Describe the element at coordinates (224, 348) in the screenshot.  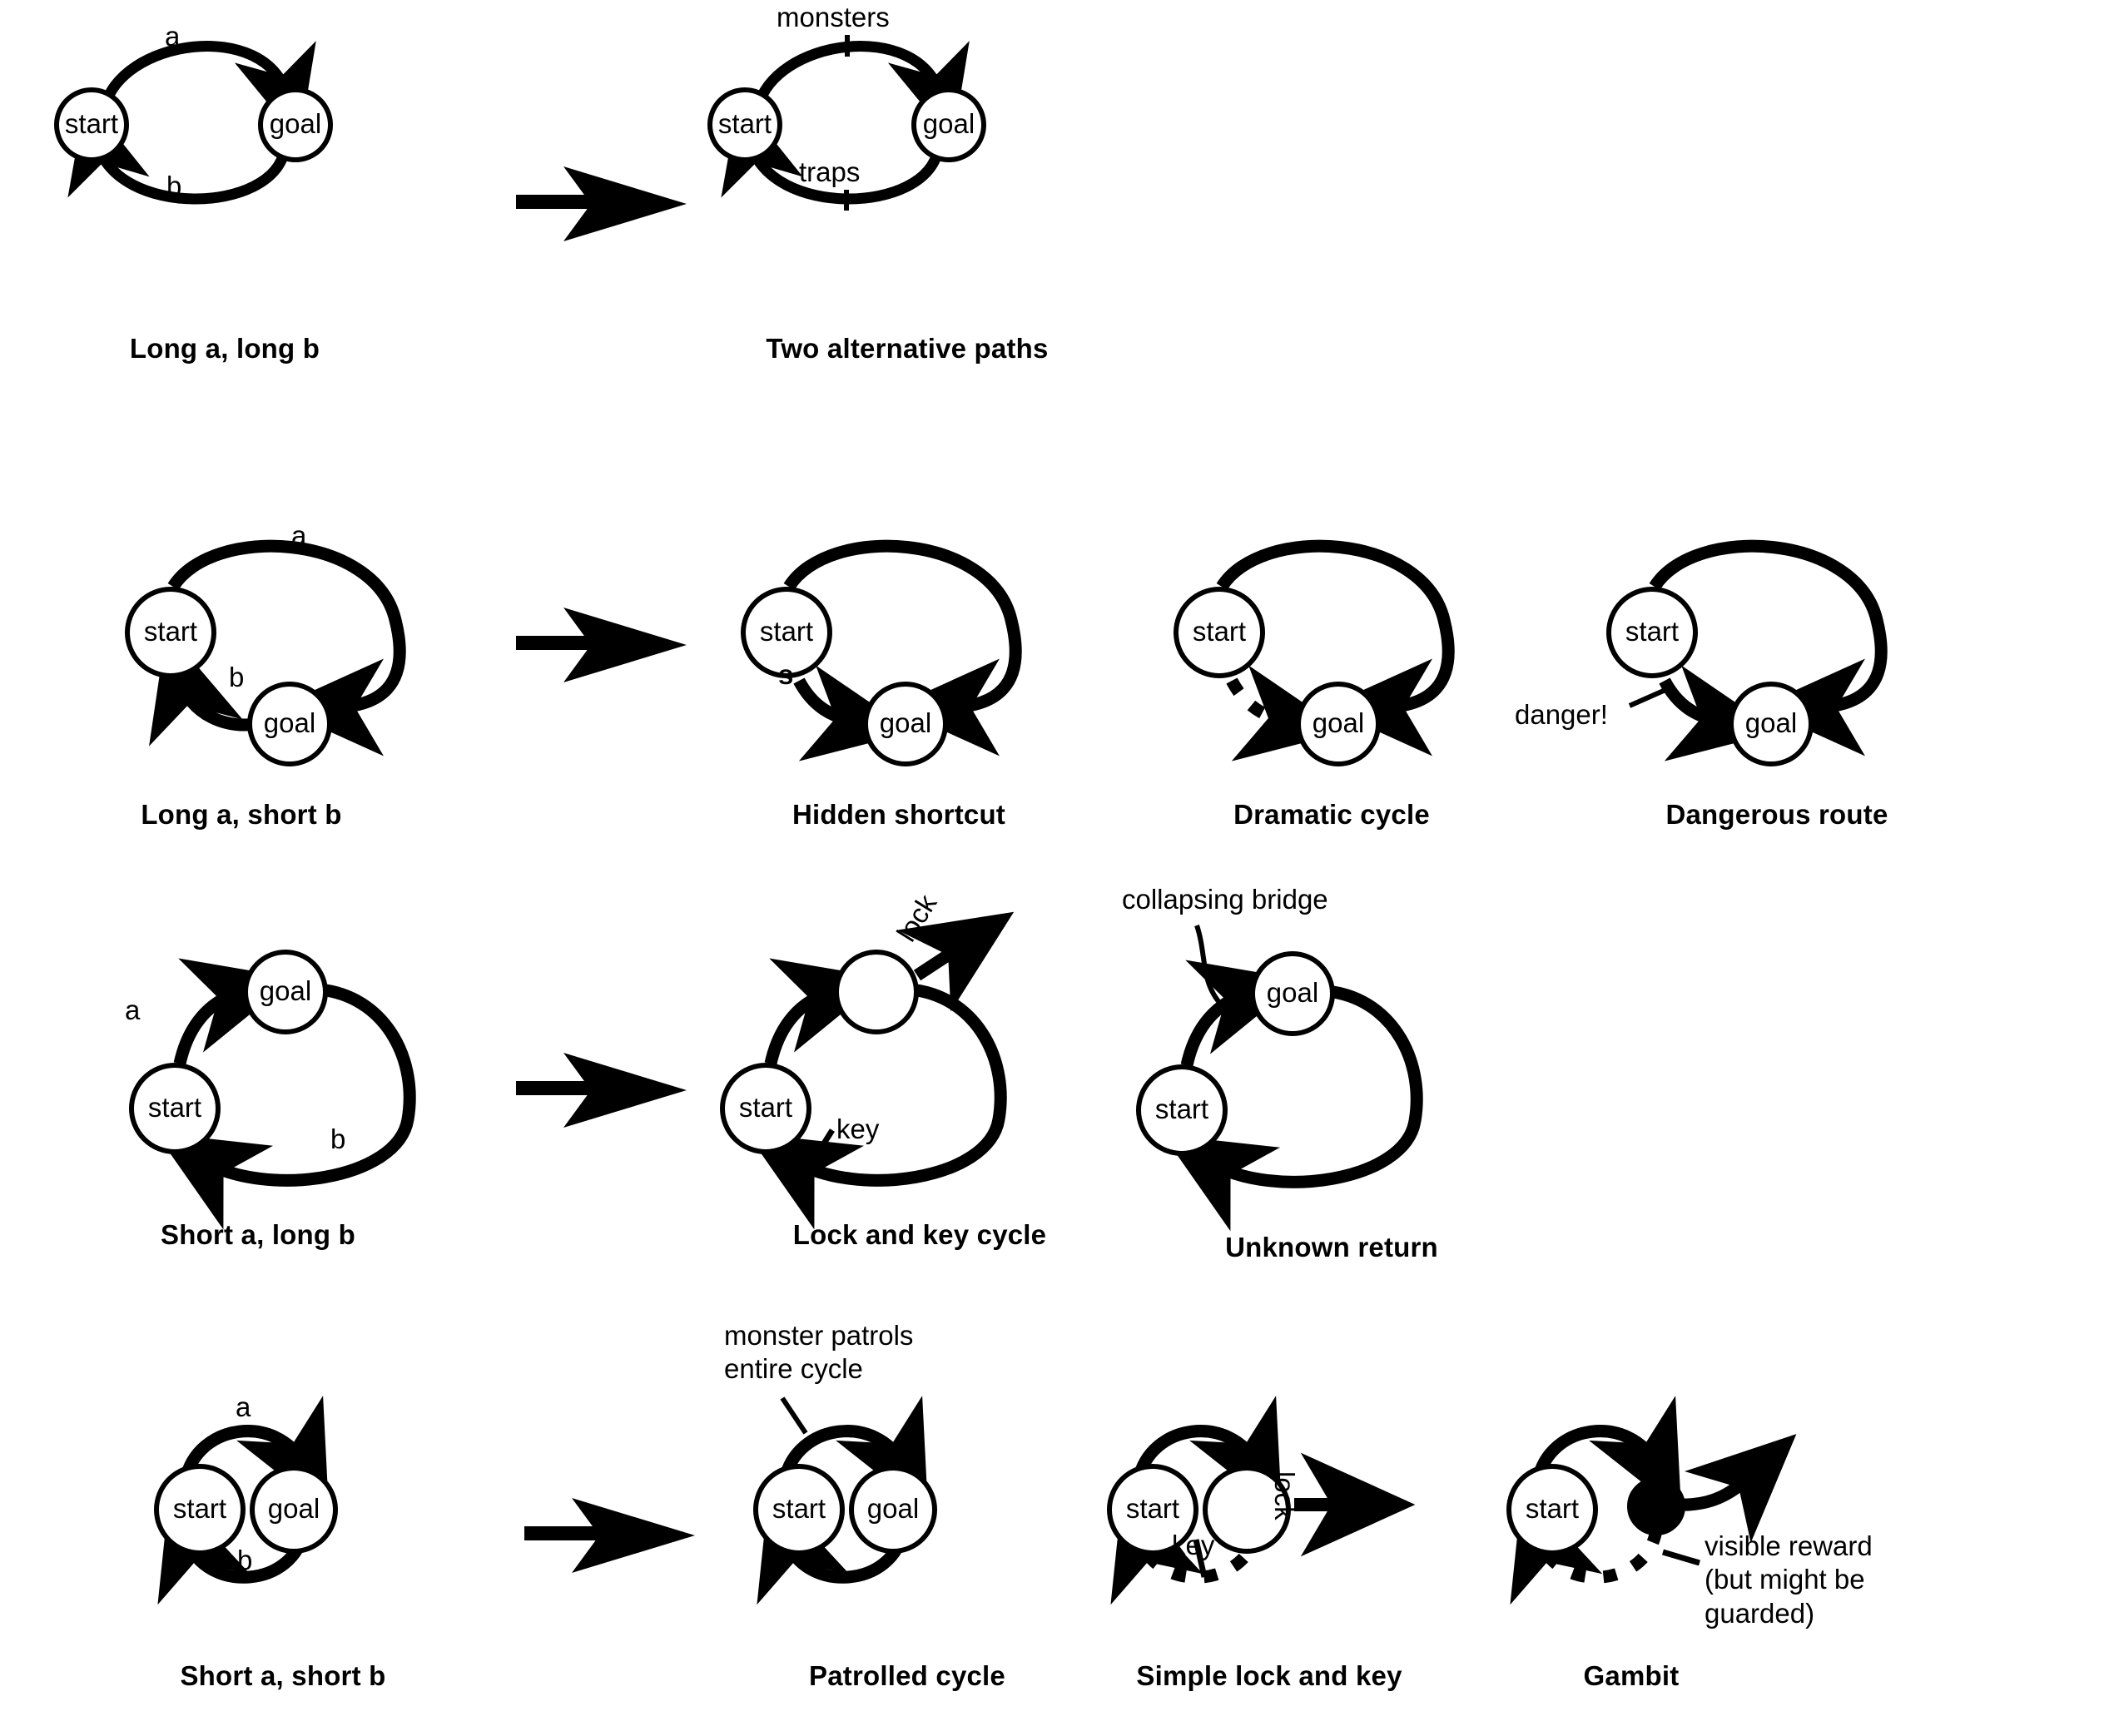
I see `caption-long-a-long-b: Long a, long b` at that location.